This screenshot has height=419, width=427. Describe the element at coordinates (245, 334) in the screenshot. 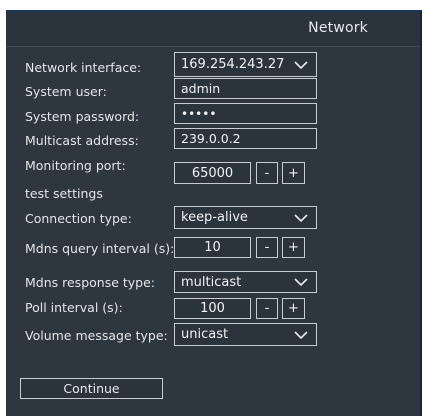

I see `volume-message-type-select: unicast` at that location.